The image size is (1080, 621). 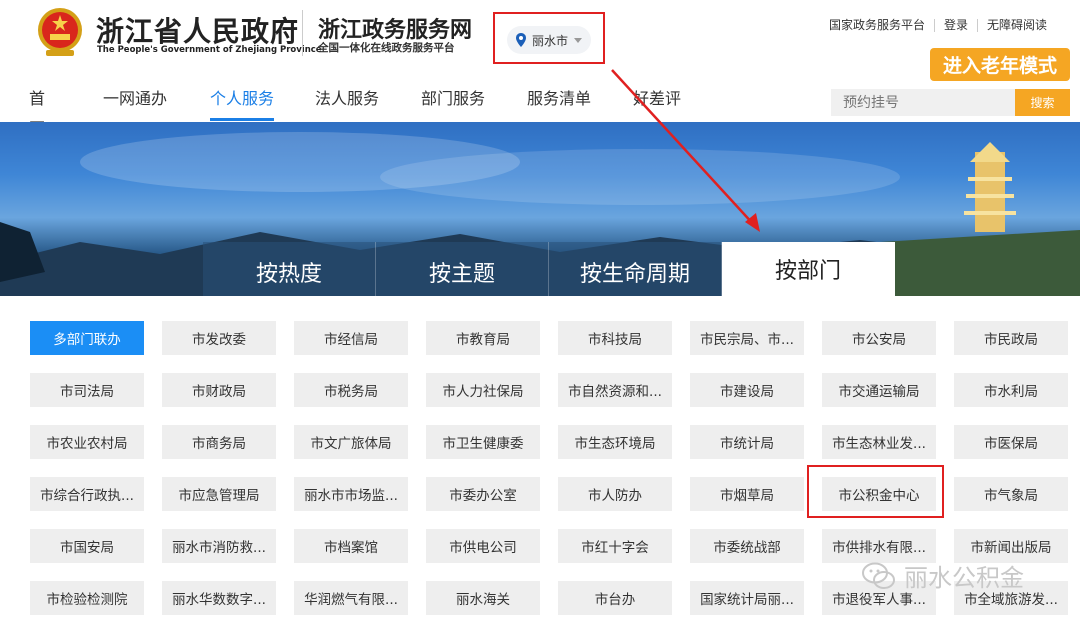 I want to click on wechat-icon, so click(x=878, y=575).